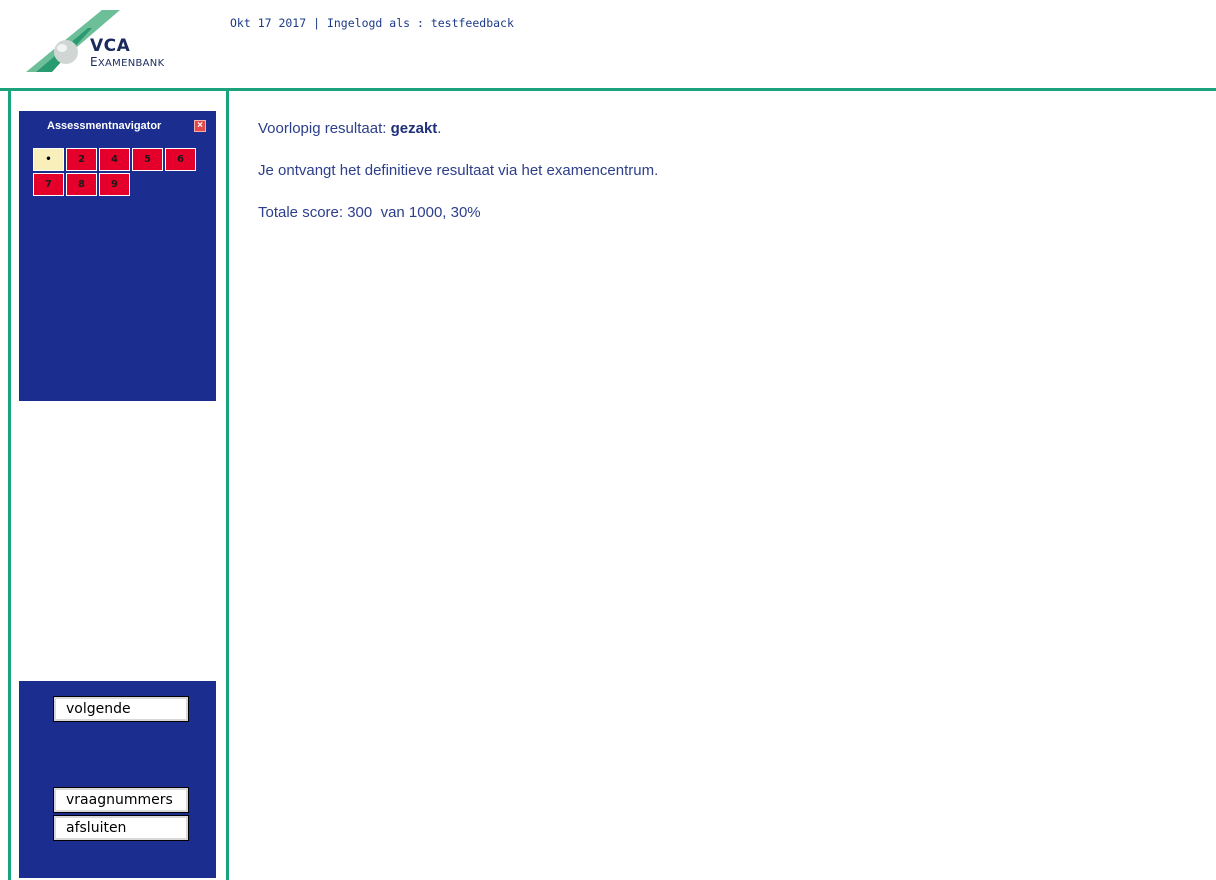  What do you see at coordinates (127, 62) in the screenshot?
I see `logo-subtitle: EXAMENBANK` at bounding box center [127, 62].